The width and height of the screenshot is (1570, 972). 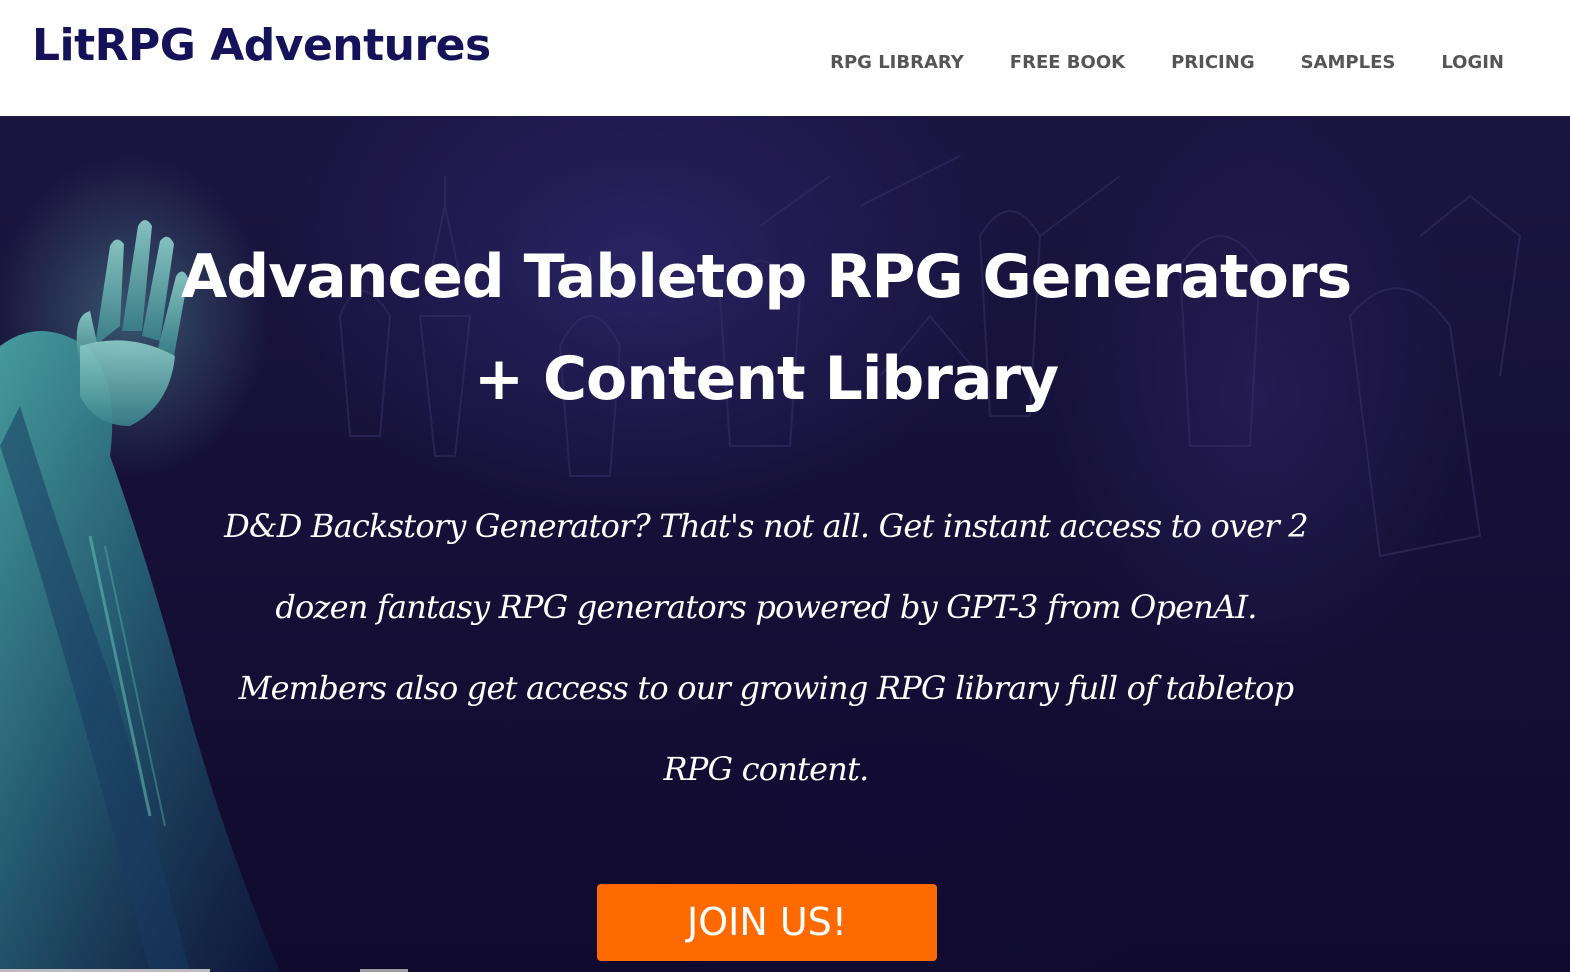 What do you see at coordinates (1348, 63) in the screenshot?
I see `nav-samples-link: SAMPLES` at bounding box center [1348, 63].